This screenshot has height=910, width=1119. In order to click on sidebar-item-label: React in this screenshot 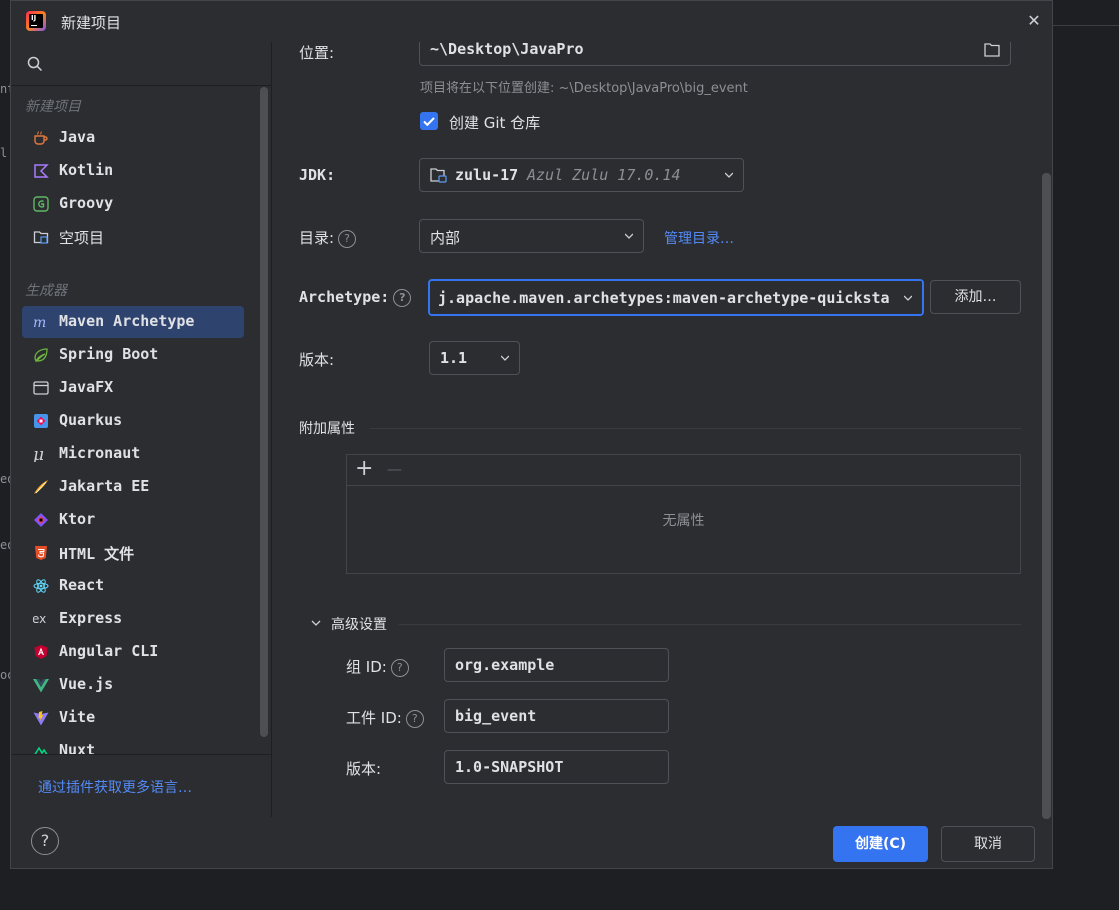, I will do `click(82, 585)`.